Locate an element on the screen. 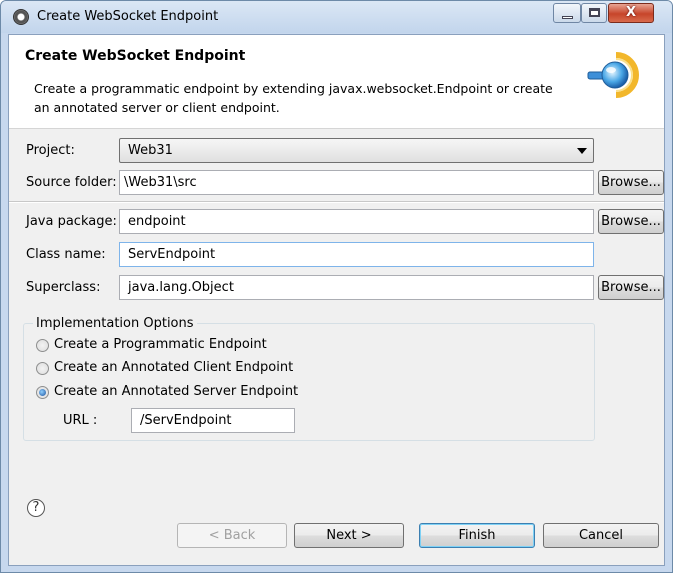 The height and width of the screenshot is (573, 673). next-button: Next > is located at coordinates (349, 535).